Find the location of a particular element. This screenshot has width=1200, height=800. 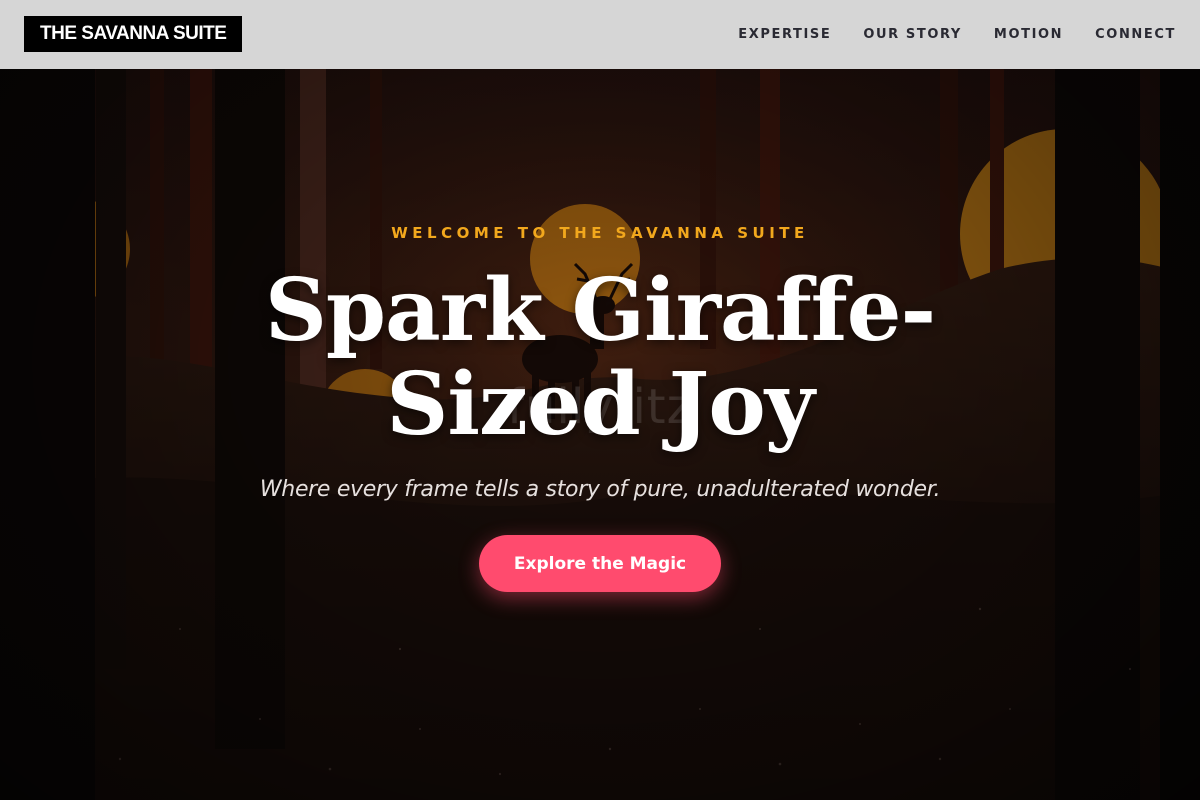

explore-button: Explore the Magic is located at coordinates (600, 563).